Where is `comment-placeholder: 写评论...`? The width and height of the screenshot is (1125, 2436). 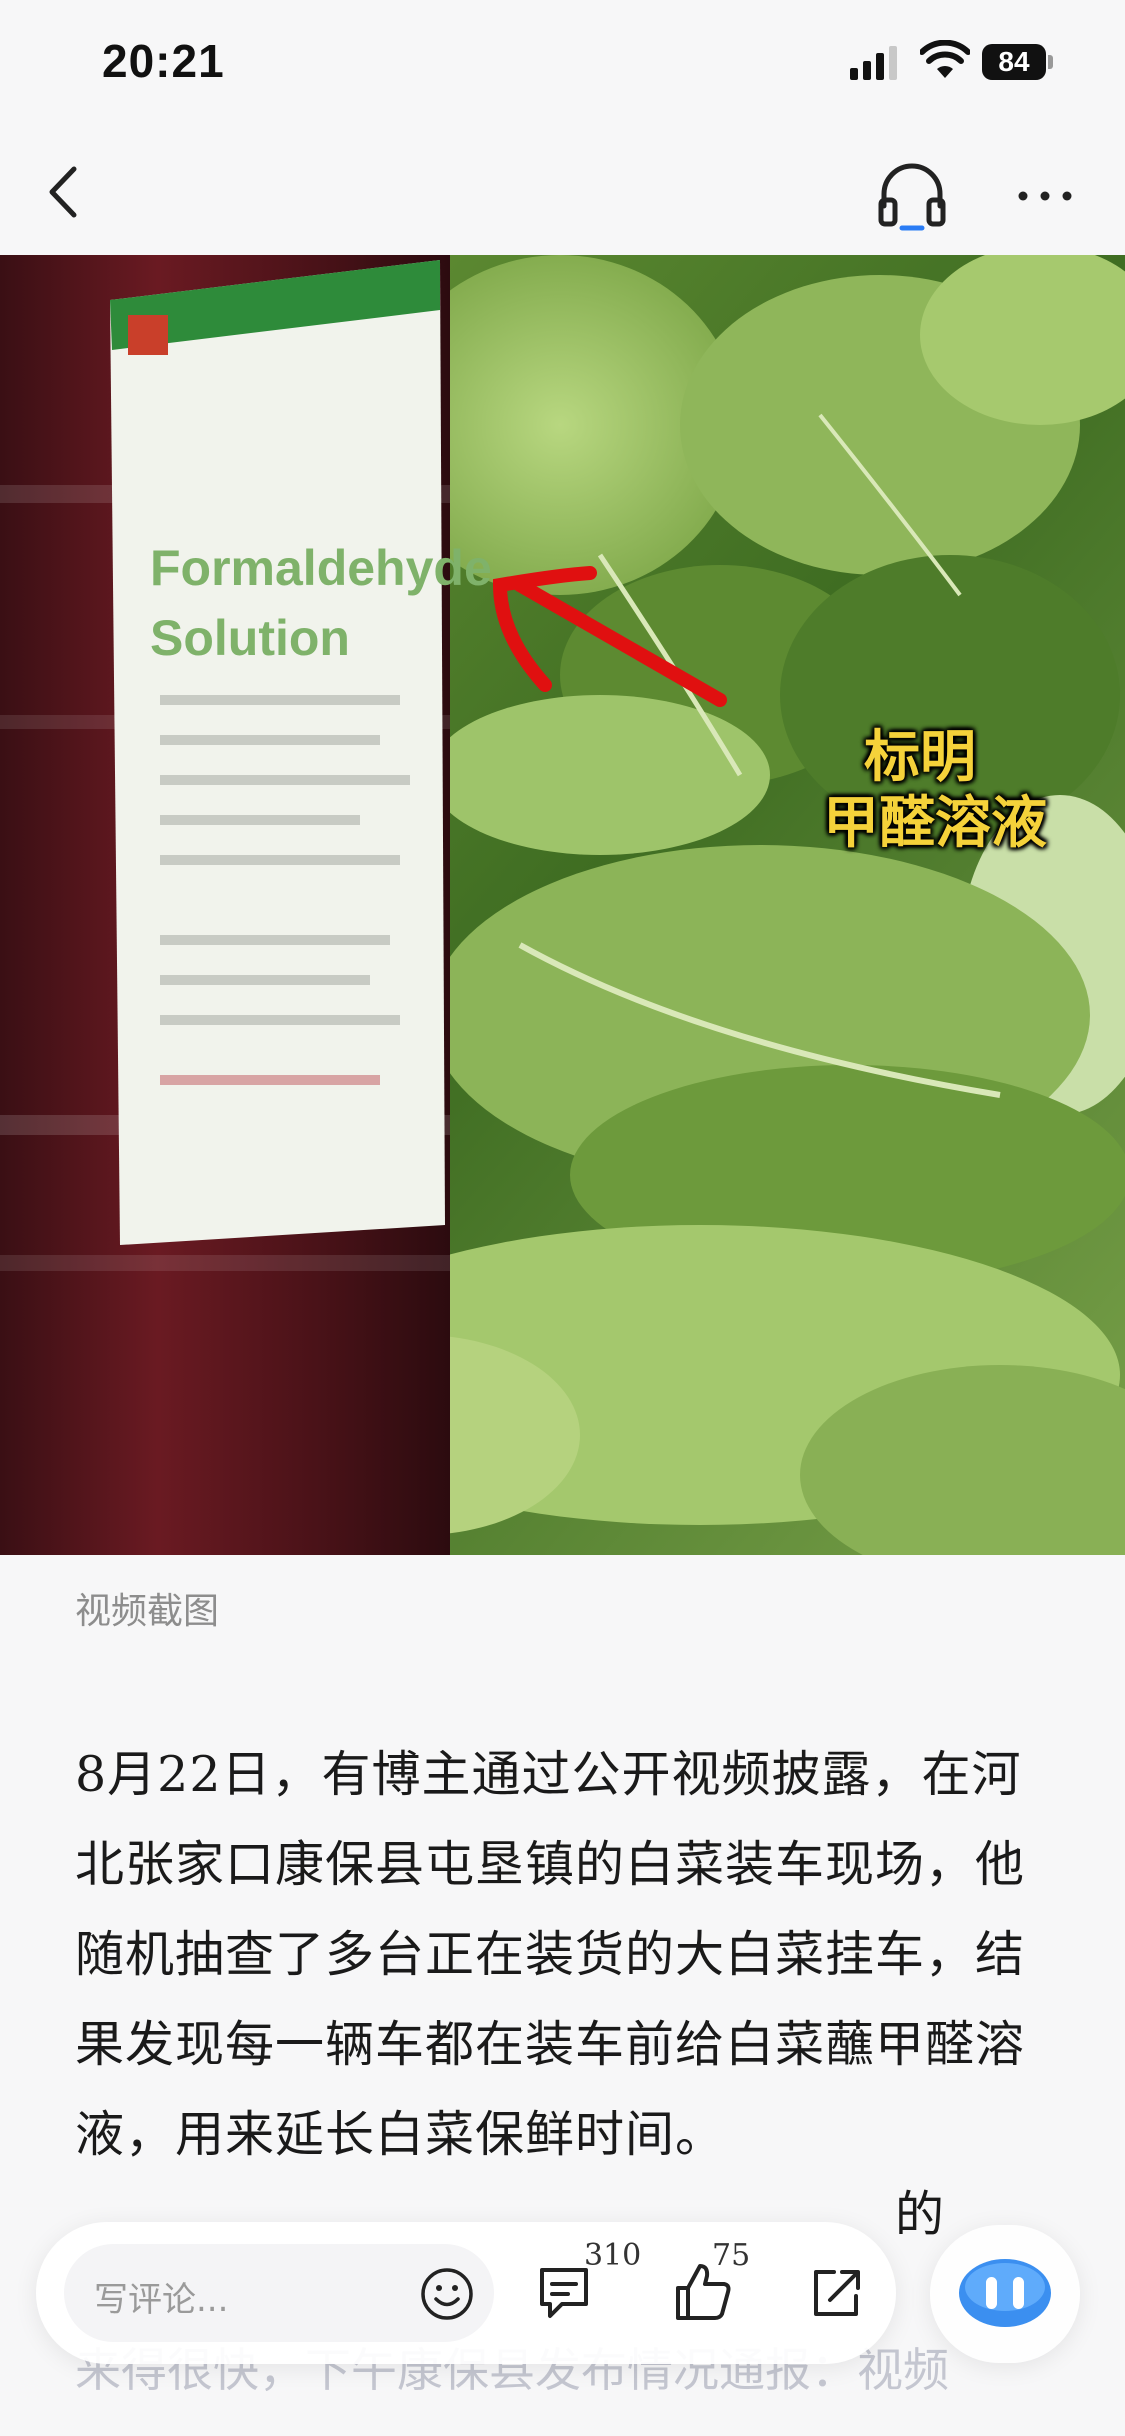 comment-placeholder: 写评论... is located at coordinates (161, 2300).